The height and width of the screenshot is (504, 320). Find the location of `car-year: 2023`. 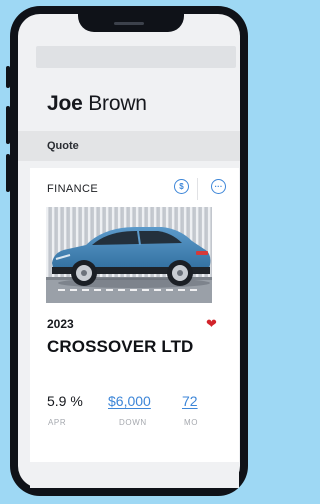

car-year: 2023 is located at coordinates (60, 324).